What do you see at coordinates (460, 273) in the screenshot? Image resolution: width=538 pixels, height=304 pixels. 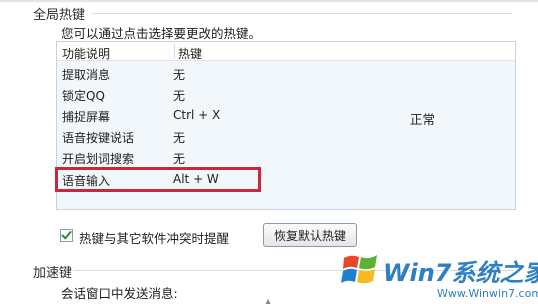 I see `watermark-brand: Win7系统之家` at bounding box center [460, 273].